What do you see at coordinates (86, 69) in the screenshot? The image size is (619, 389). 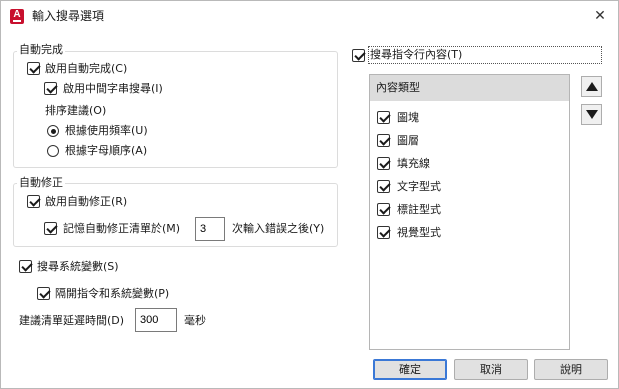 I see `enable-autocomplete-label: 啟用自動完成(C)` at bounding box center [86, 69].